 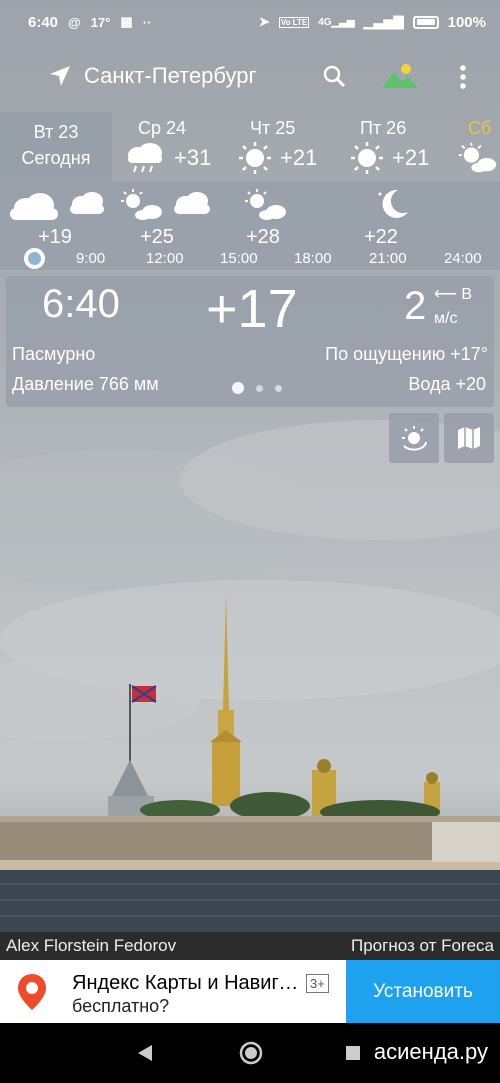 I want to click on current-time: 6:40, so click(x=81, y=304).